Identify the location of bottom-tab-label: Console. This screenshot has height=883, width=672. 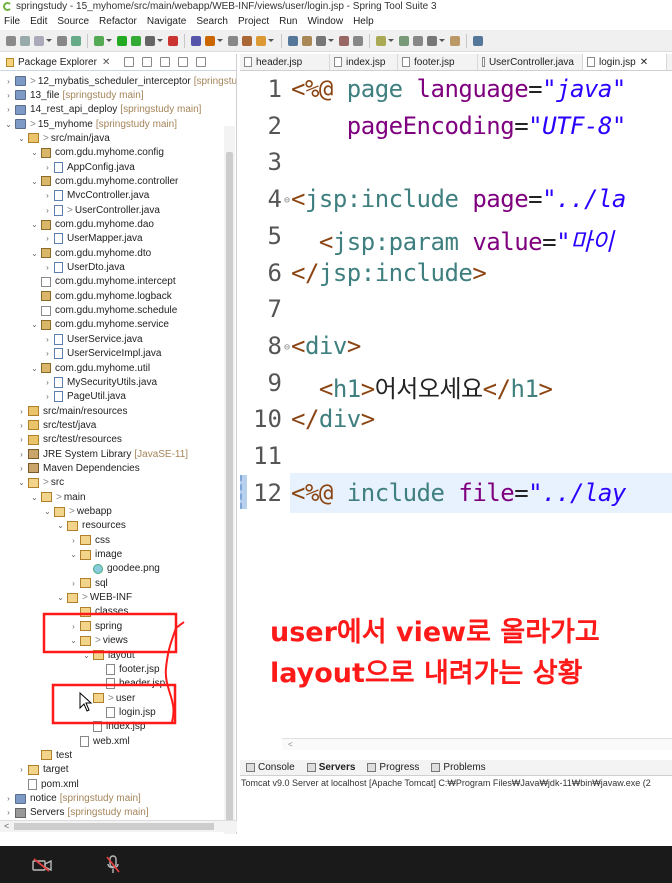
(276, 767).